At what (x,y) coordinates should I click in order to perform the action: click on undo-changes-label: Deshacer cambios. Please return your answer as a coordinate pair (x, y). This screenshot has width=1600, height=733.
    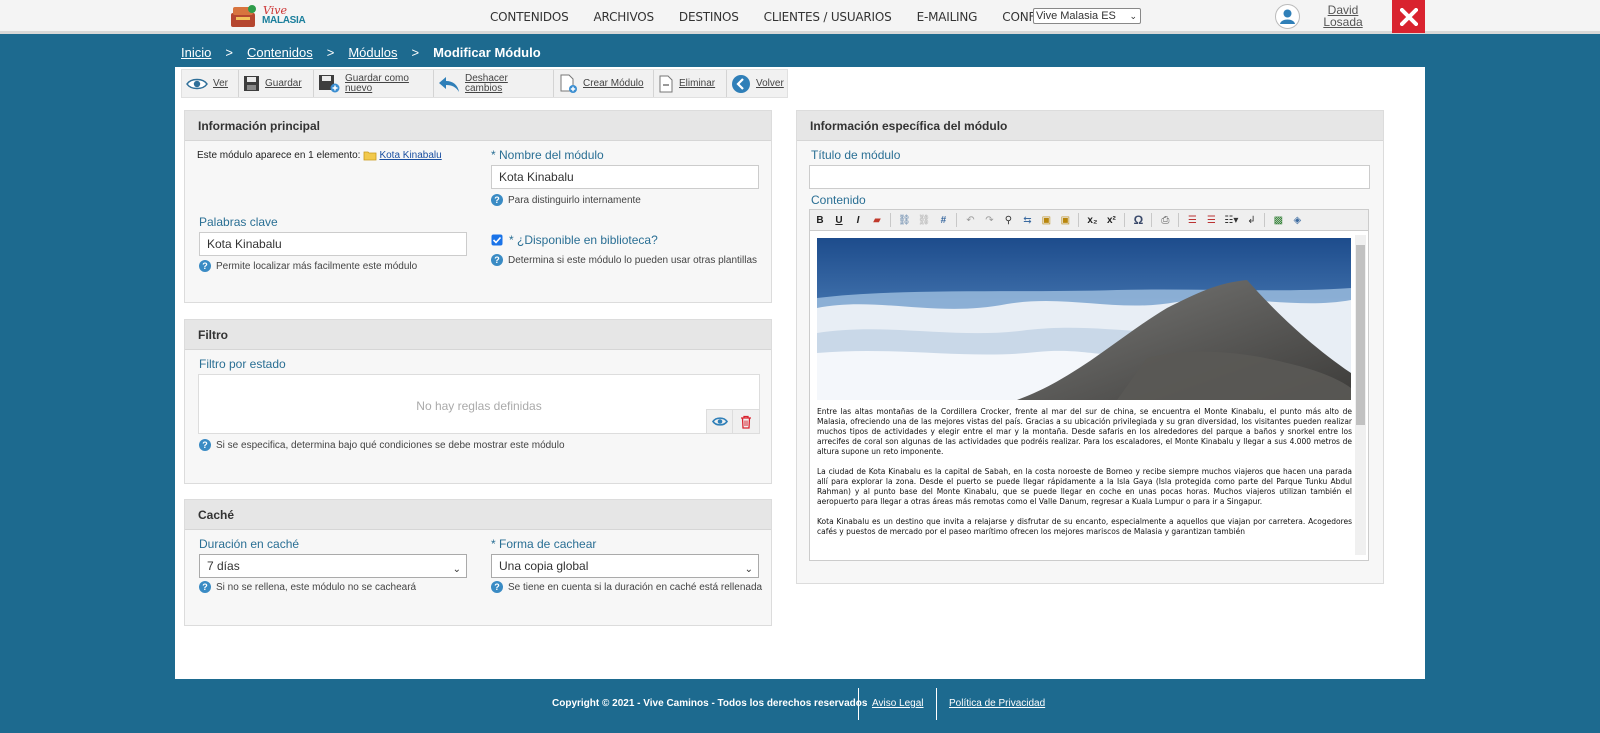
    Looking at the image, I should click on (486, 83).